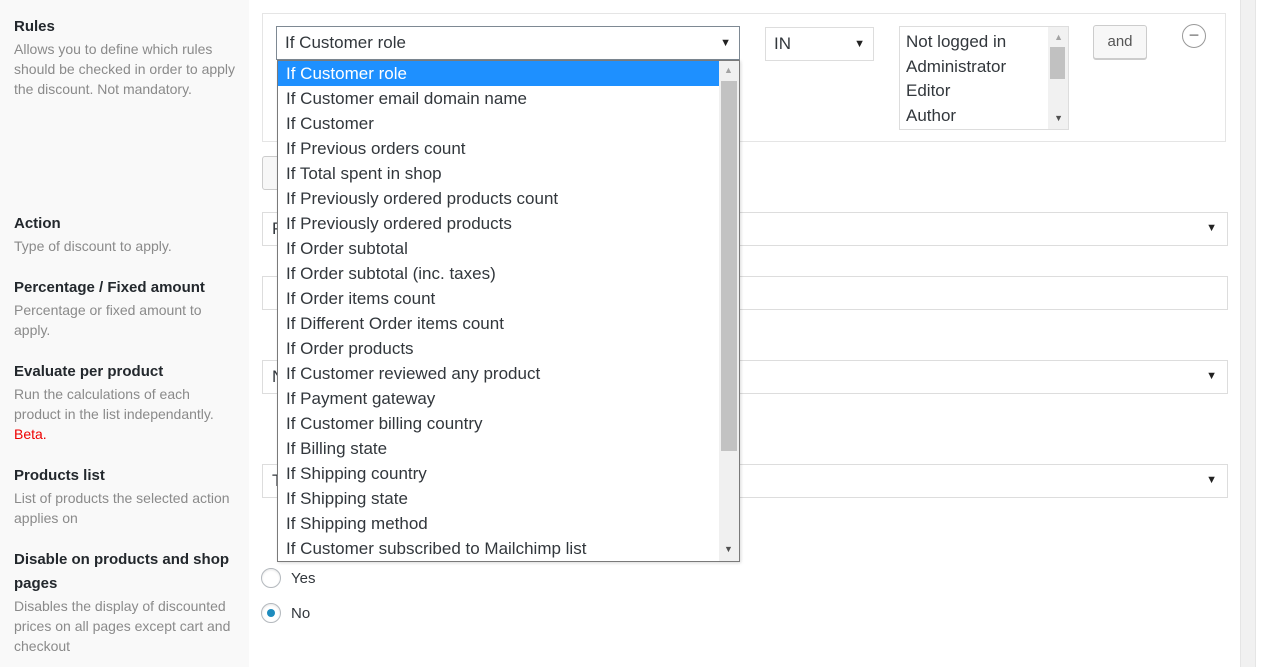 This screenshot has height=667, width=1269. What do you see at coordinates (984, 91) in the screenshot?
I see `role-option: Editor` at bounding box center [984, 91].